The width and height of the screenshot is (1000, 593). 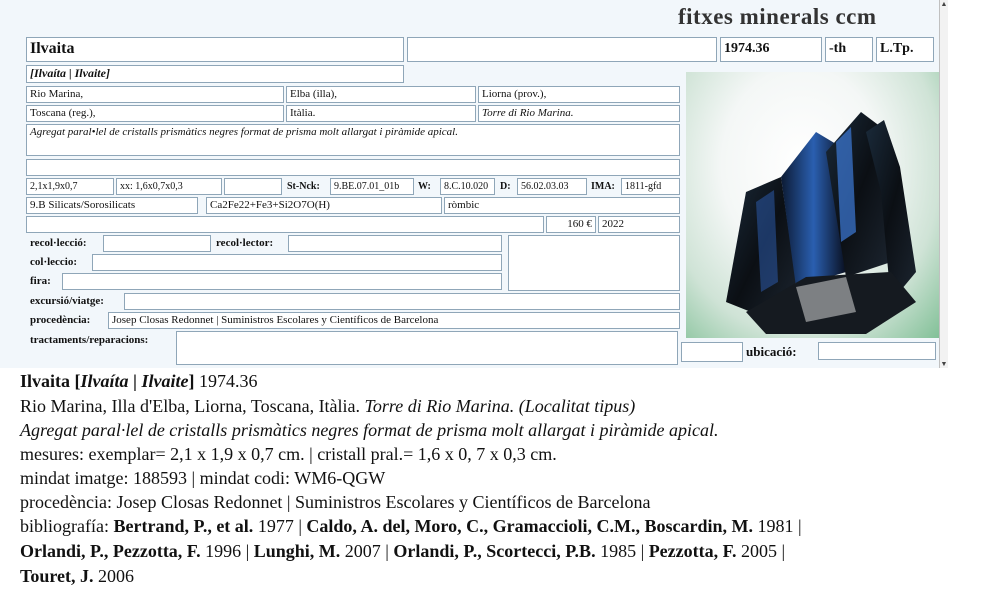 I want to click on colleccio-field, so click(x=297, y=262).